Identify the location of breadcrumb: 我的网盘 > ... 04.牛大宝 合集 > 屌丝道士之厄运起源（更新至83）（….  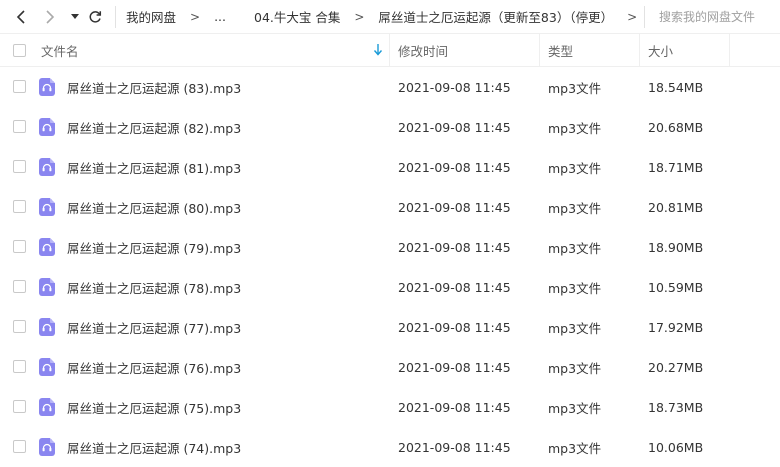
(388, 16).